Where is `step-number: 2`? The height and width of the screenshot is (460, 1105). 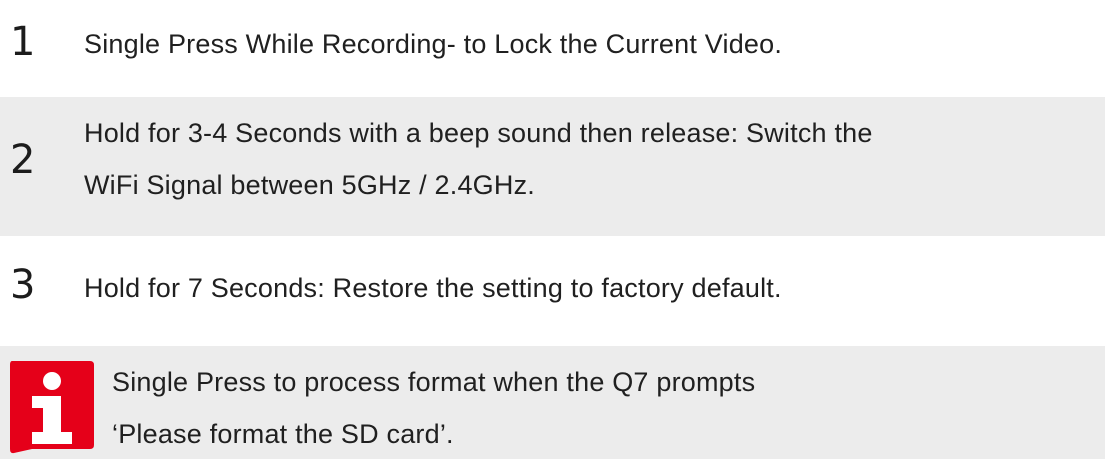 step-number: 2 is located at coordinates (23, 160).